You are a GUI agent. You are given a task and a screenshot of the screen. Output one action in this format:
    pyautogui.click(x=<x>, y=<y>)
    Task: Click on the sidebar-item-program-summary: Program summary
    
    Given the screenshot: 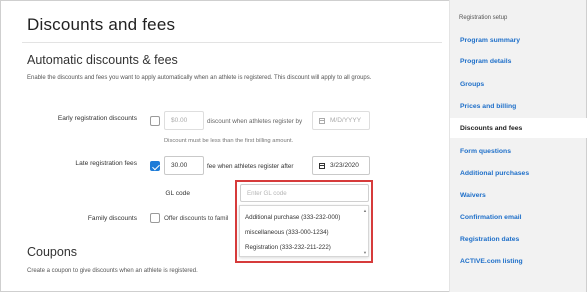 What is the action you would take?
    pyautogui.click(x=518, y=40)
    